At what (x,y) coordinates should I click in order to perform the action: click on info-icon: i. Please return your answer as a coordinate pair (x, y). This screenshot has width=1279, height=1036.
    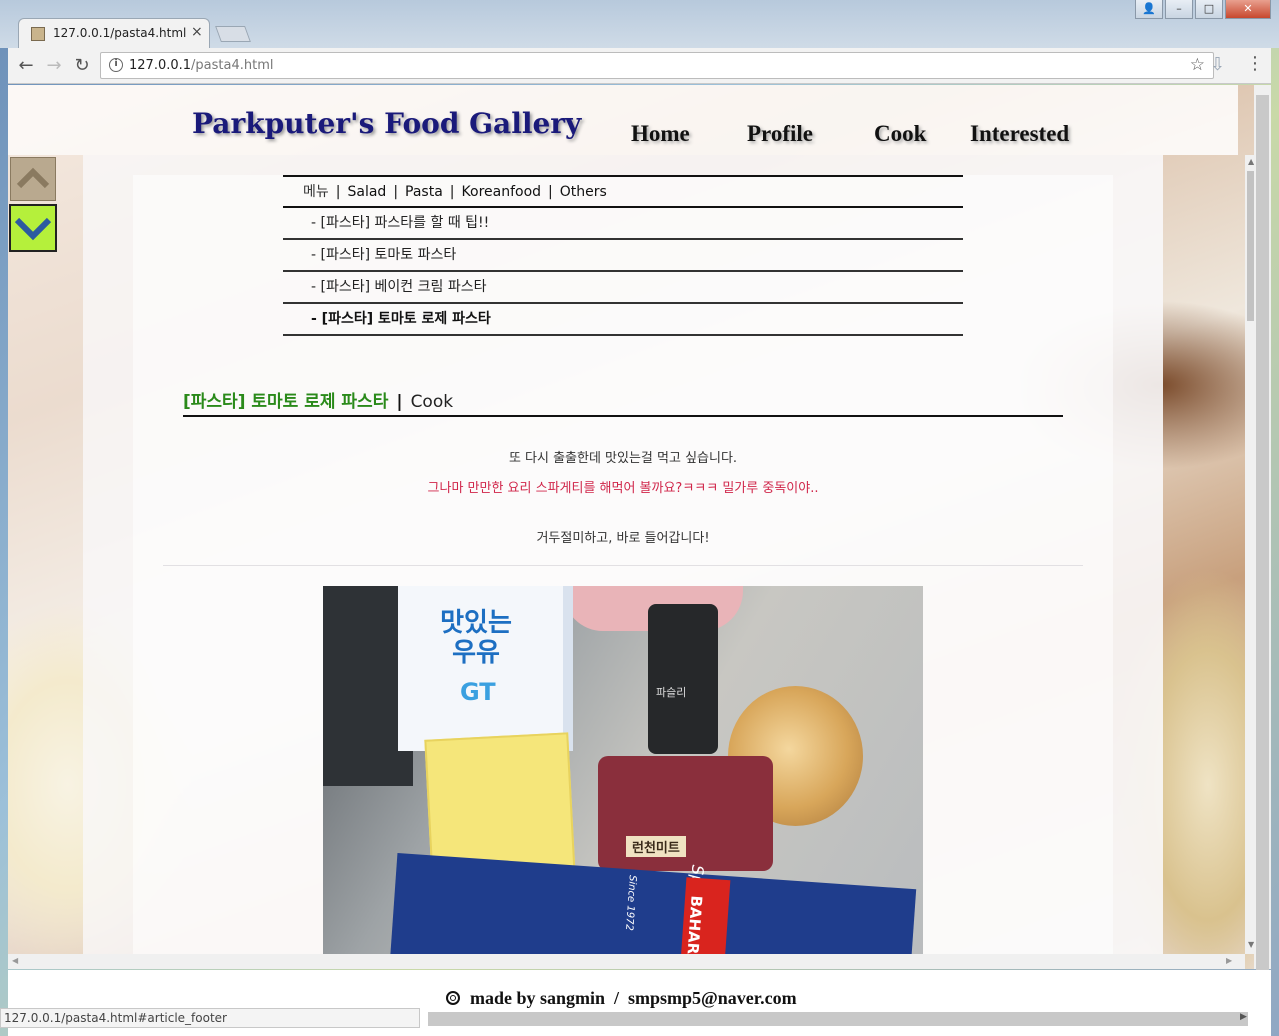
    Looking at the image, I should click on (116, 65).